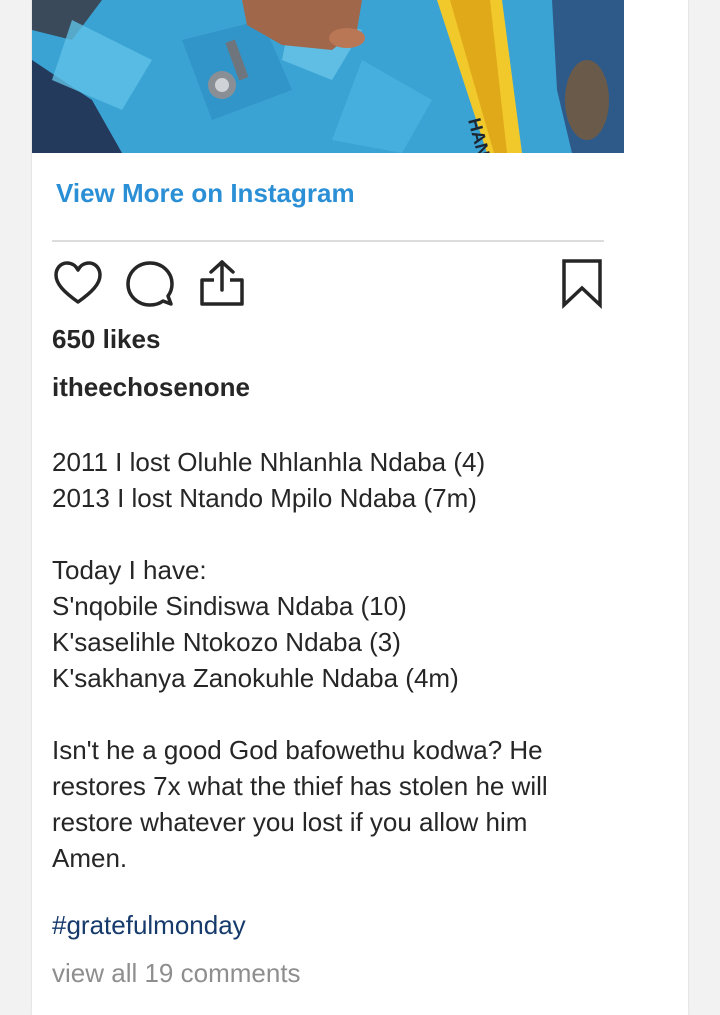 The image size is (720, 1015). Describe the element at coordinates (129, 570) in the screenshot. I see `caption-line: Today I have:` at that location.